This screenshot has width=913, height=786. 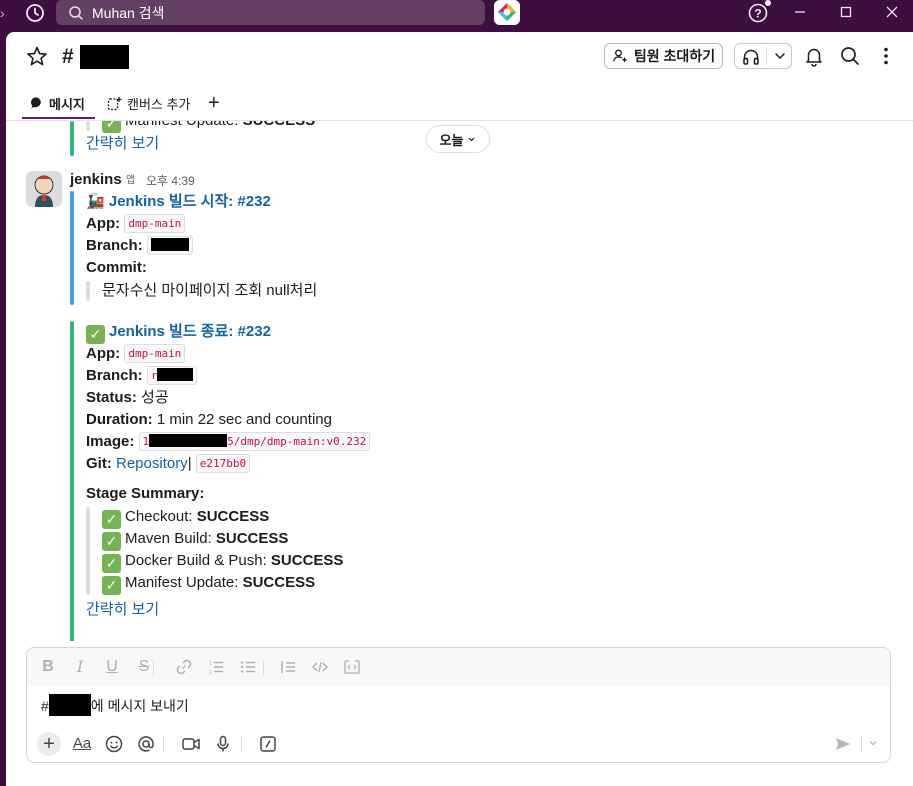 I want to click on stage-line: ✓ Checkout: SUCCESS, so click(x=185, y=518).